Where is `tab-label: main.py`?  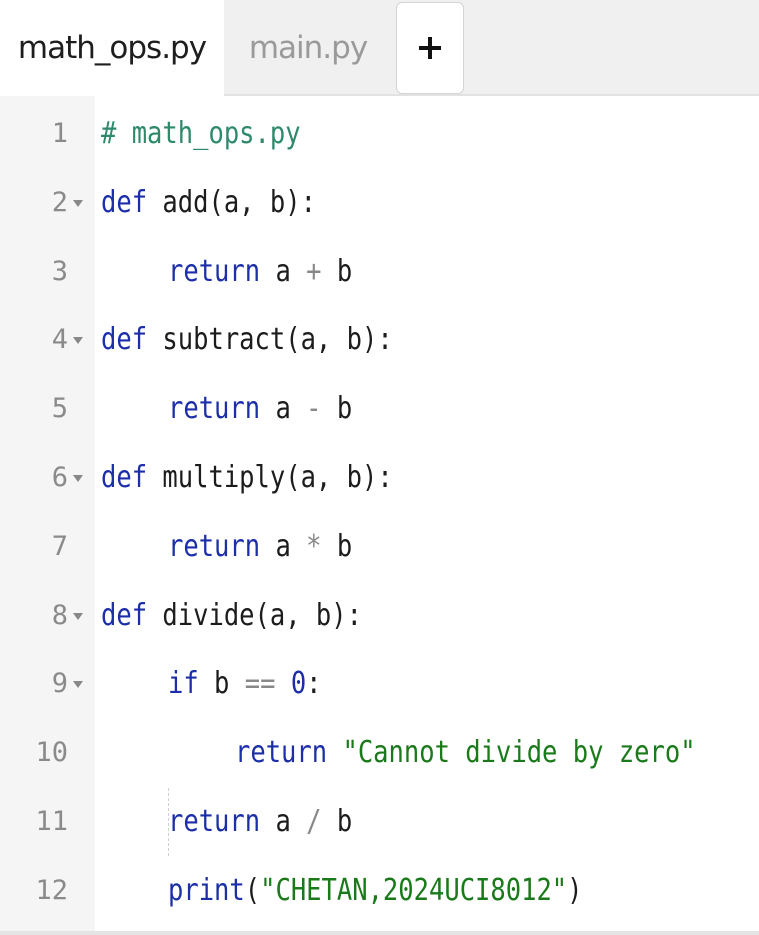 tab-label: main.py is located at coordinates (308, 48).